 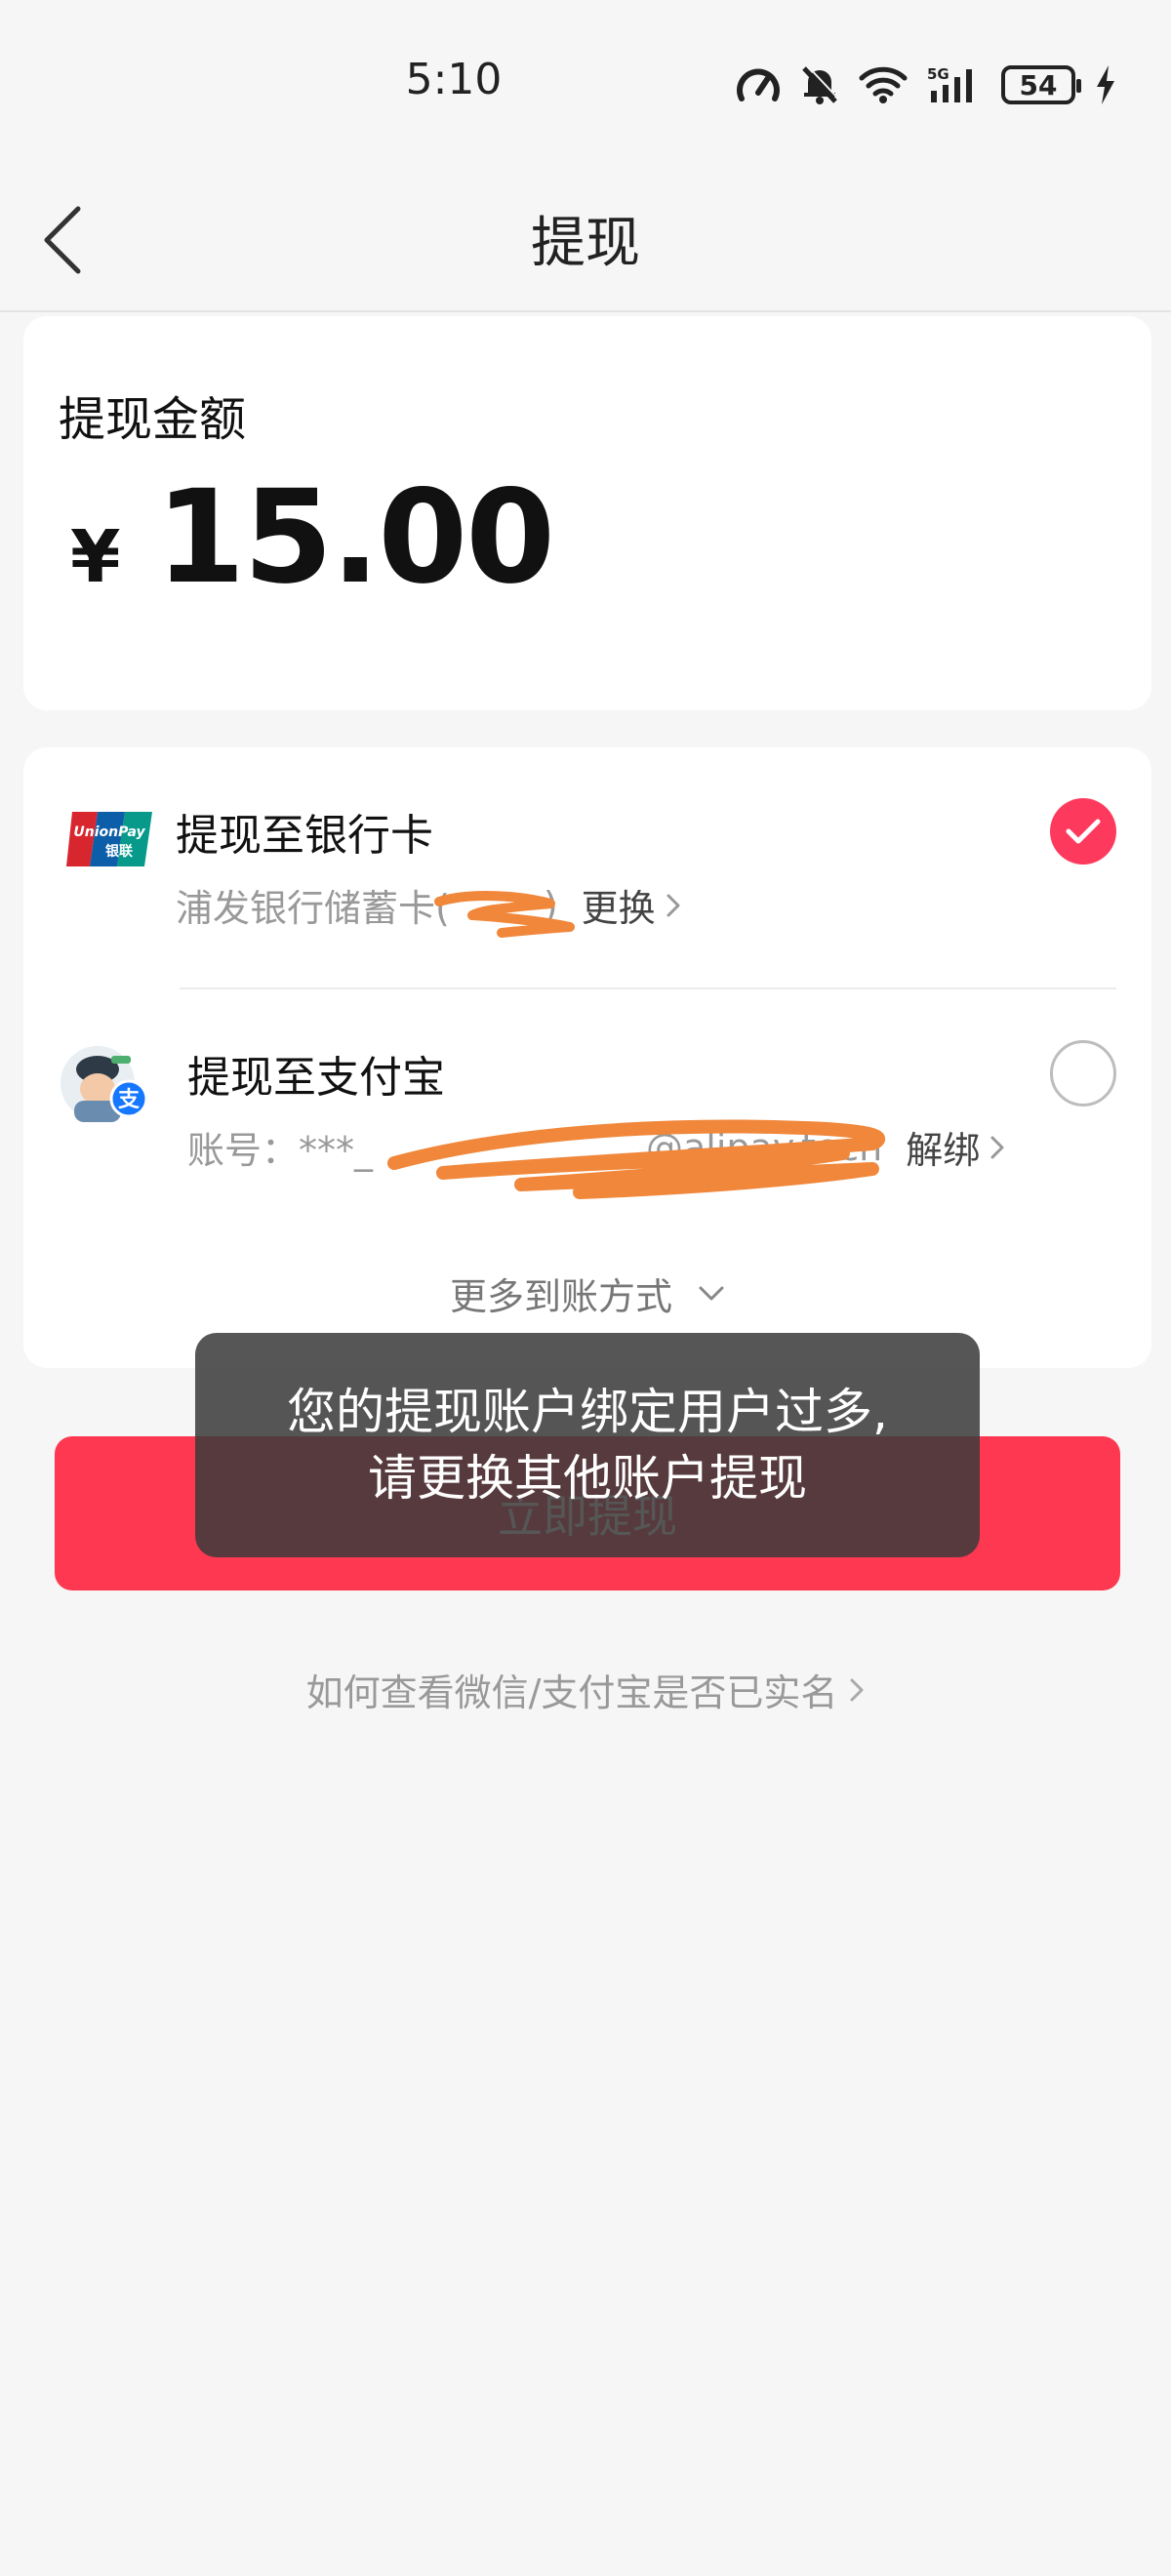 I want to click on toast-line-2: 请更换其他账户提现, so click(x=587, y=1478).